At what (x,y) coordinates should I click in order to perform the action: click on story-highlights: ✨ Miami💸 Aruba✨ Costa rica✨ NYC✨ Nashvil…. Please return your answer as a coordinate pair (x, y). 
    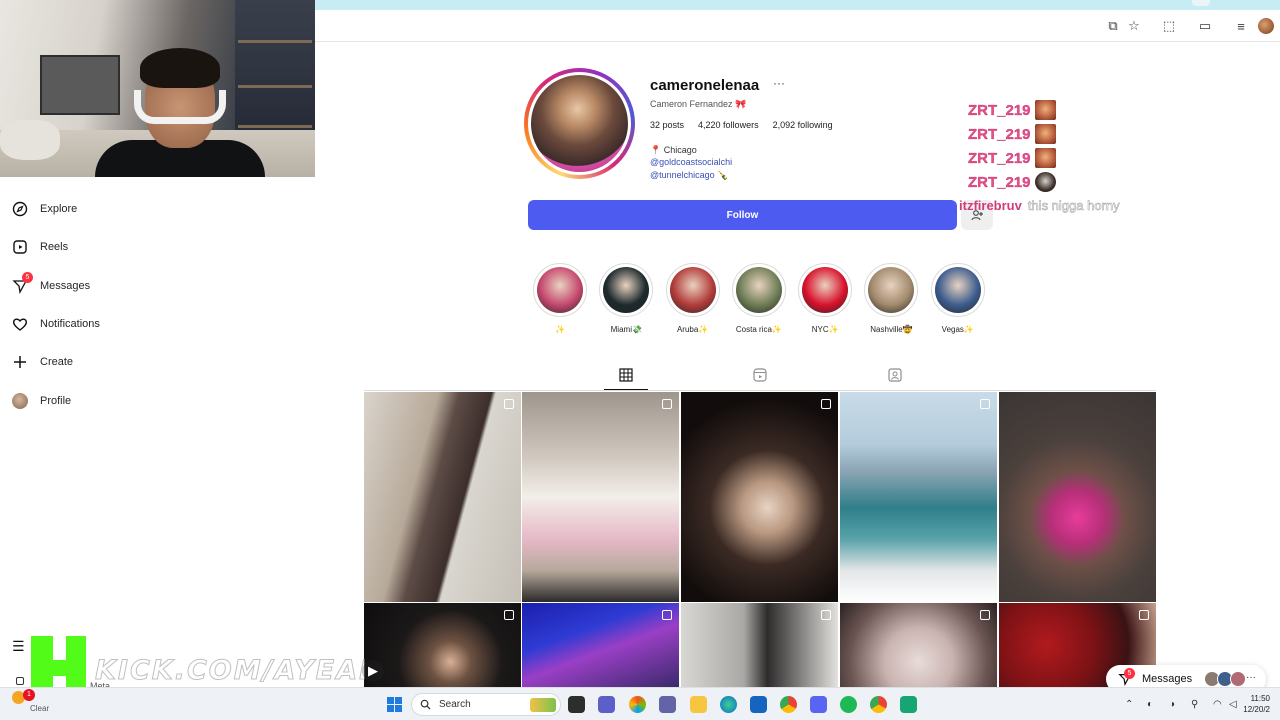
    Looking at the image, I should click on (759, 298).